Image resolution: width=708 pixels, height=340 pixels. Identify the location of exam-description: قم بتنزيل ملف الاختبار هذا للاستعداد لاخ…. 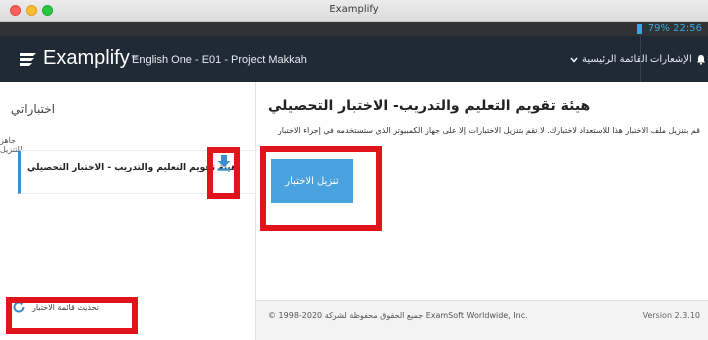
(488, 130).